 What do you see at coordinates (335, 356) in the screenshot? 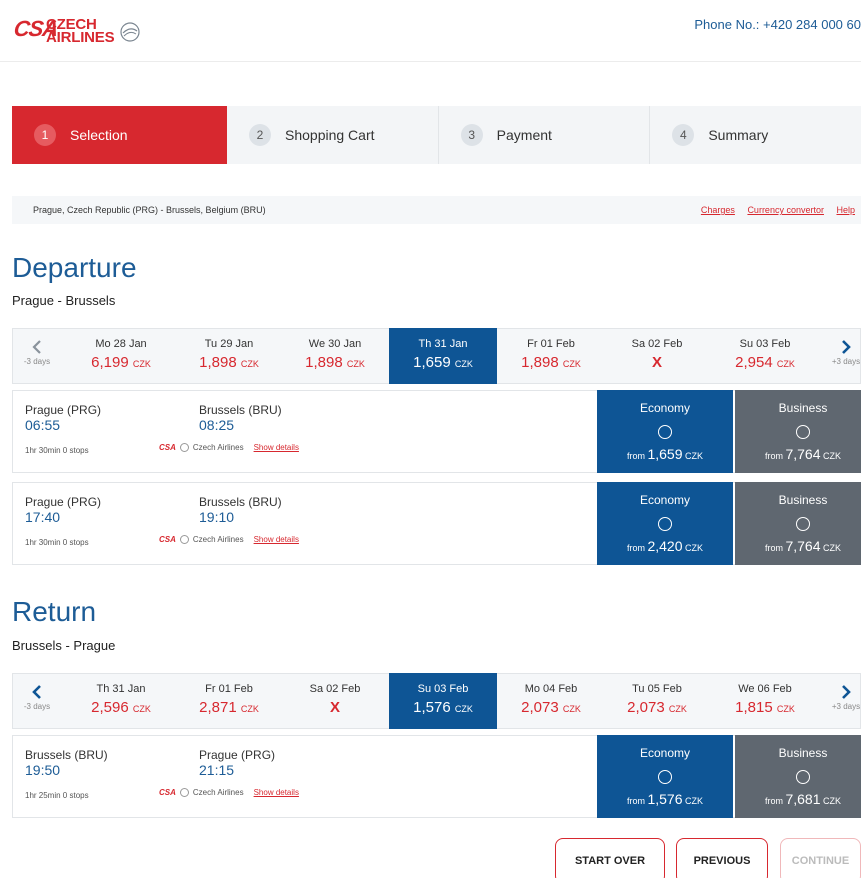
I see `departure-day: We 30 Jan 1,898 CZK` at bounding box center [335, 356].